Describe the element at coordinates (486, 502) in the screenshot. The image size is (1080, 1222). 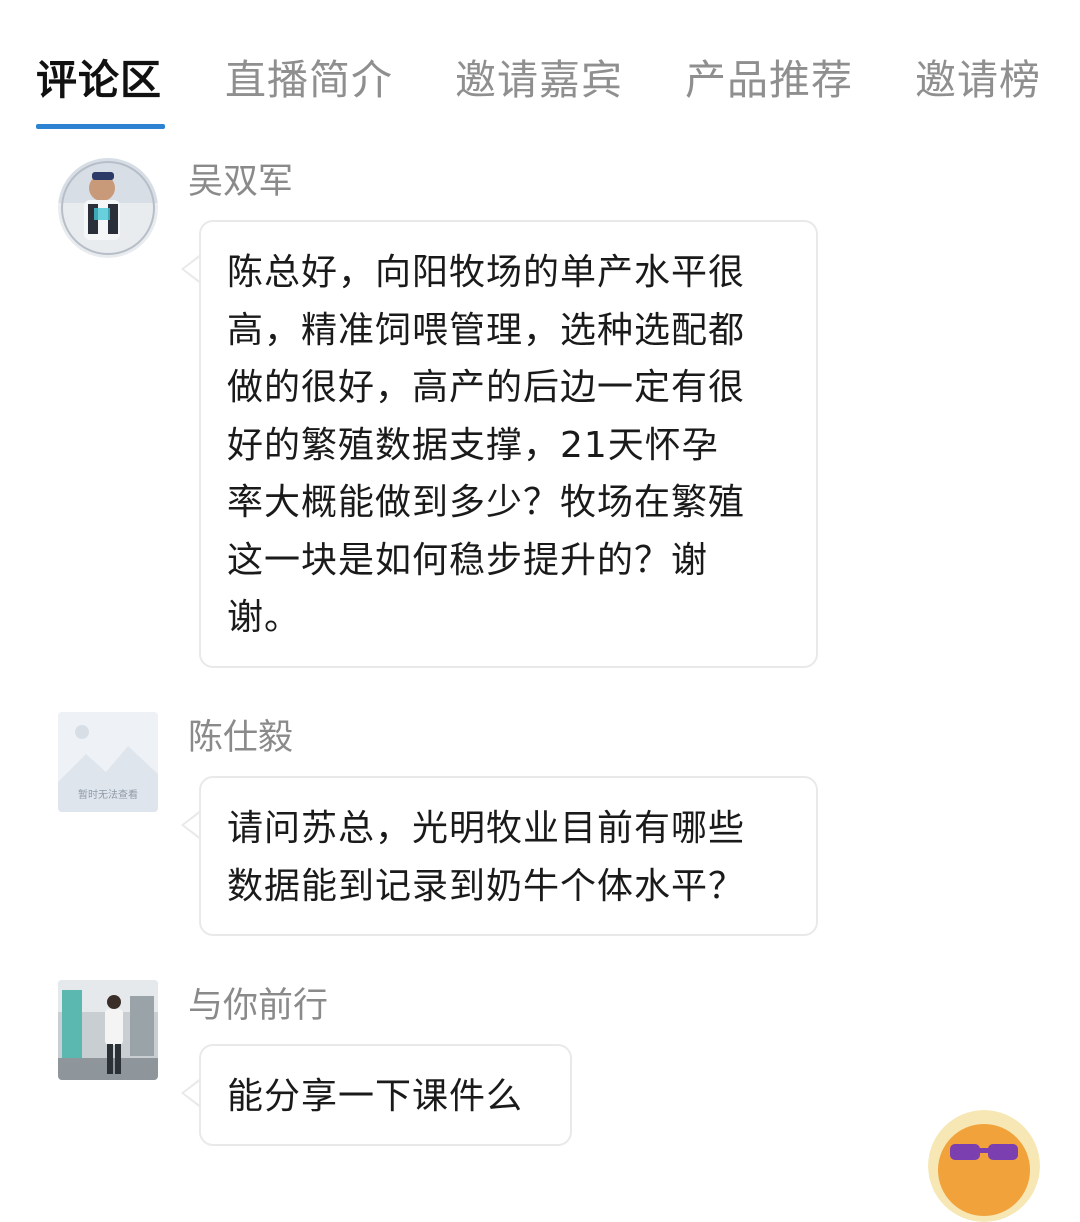
I see `comment-line: 率大概能做到多少？牧场在繁殖` at that location.